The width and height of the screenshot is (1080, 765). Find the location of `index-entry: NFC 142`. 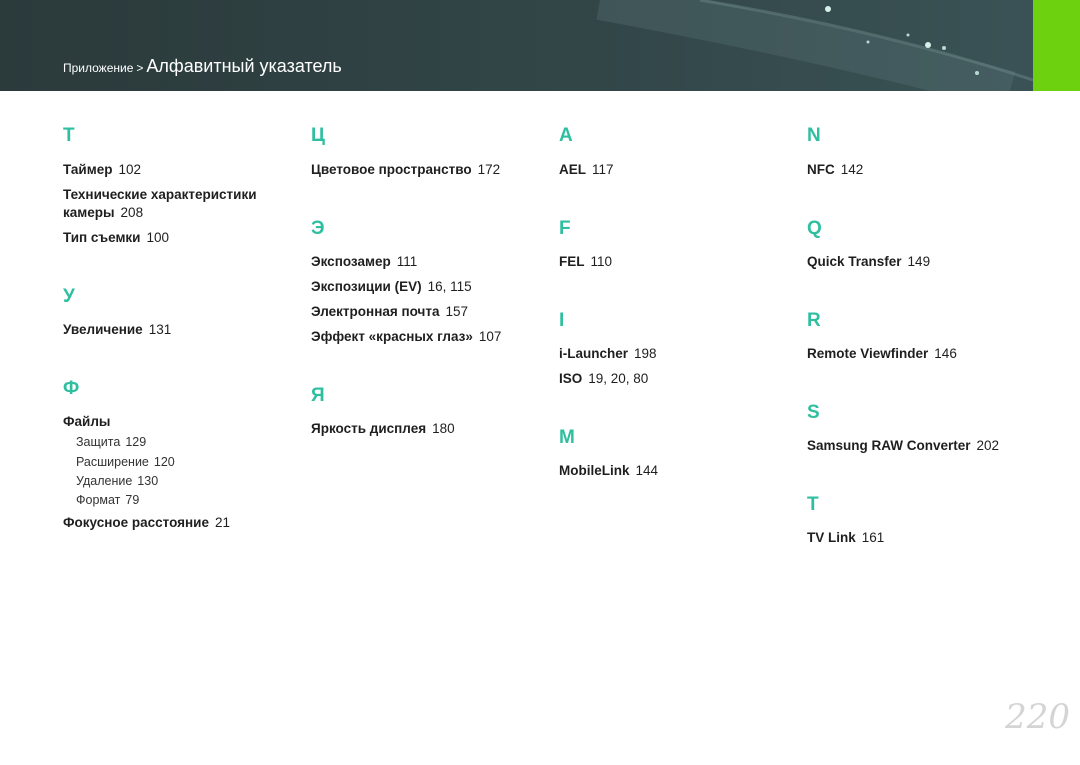

index-entry: NFC 142 is located at coordinates (835, 170).